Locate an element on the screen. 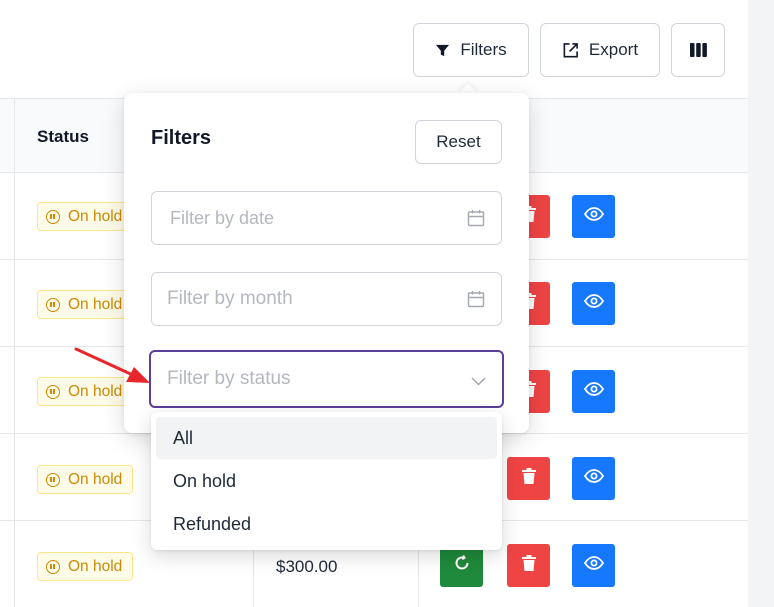 This screenshot has height=607, width=774. refresh-icon is located at coordinates (462, 565).